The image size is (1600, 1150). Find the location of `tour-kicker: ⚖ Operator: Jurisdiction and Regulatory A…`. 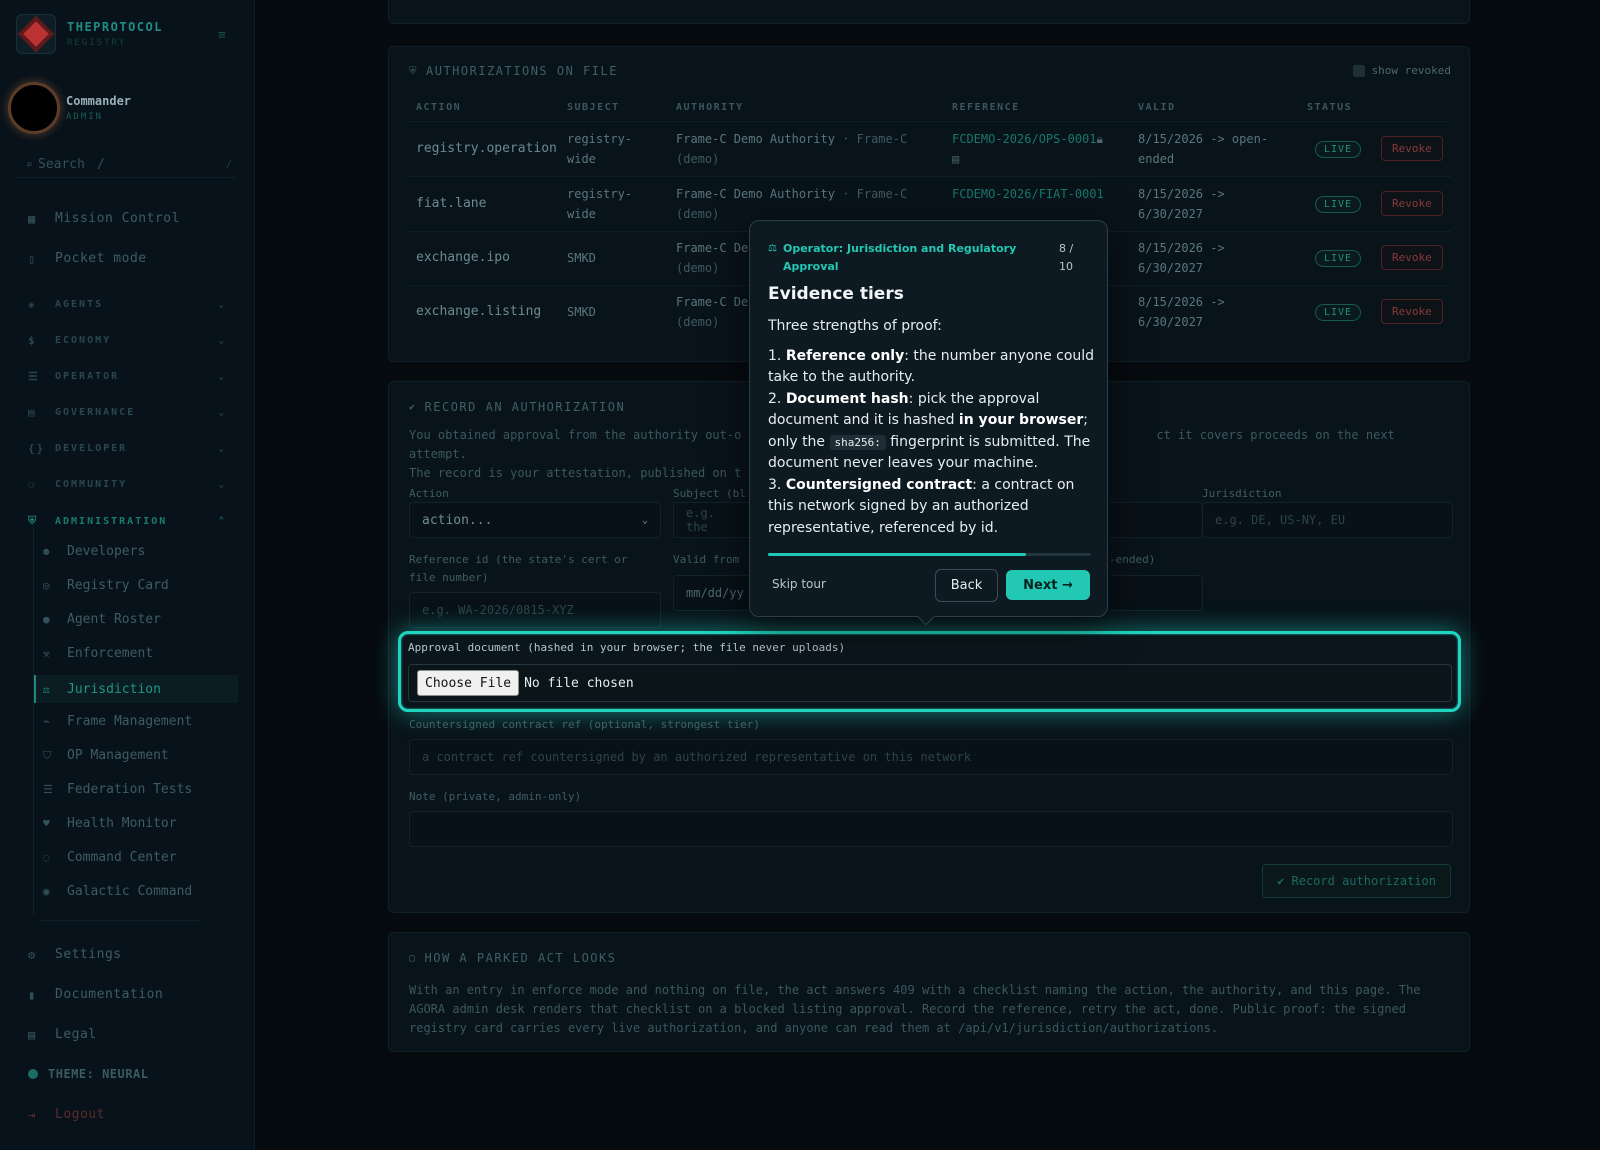

tour-kicker: ⚖ Operator: Jurisdiction and Regulatory A… is located at coordinates (900, 258).